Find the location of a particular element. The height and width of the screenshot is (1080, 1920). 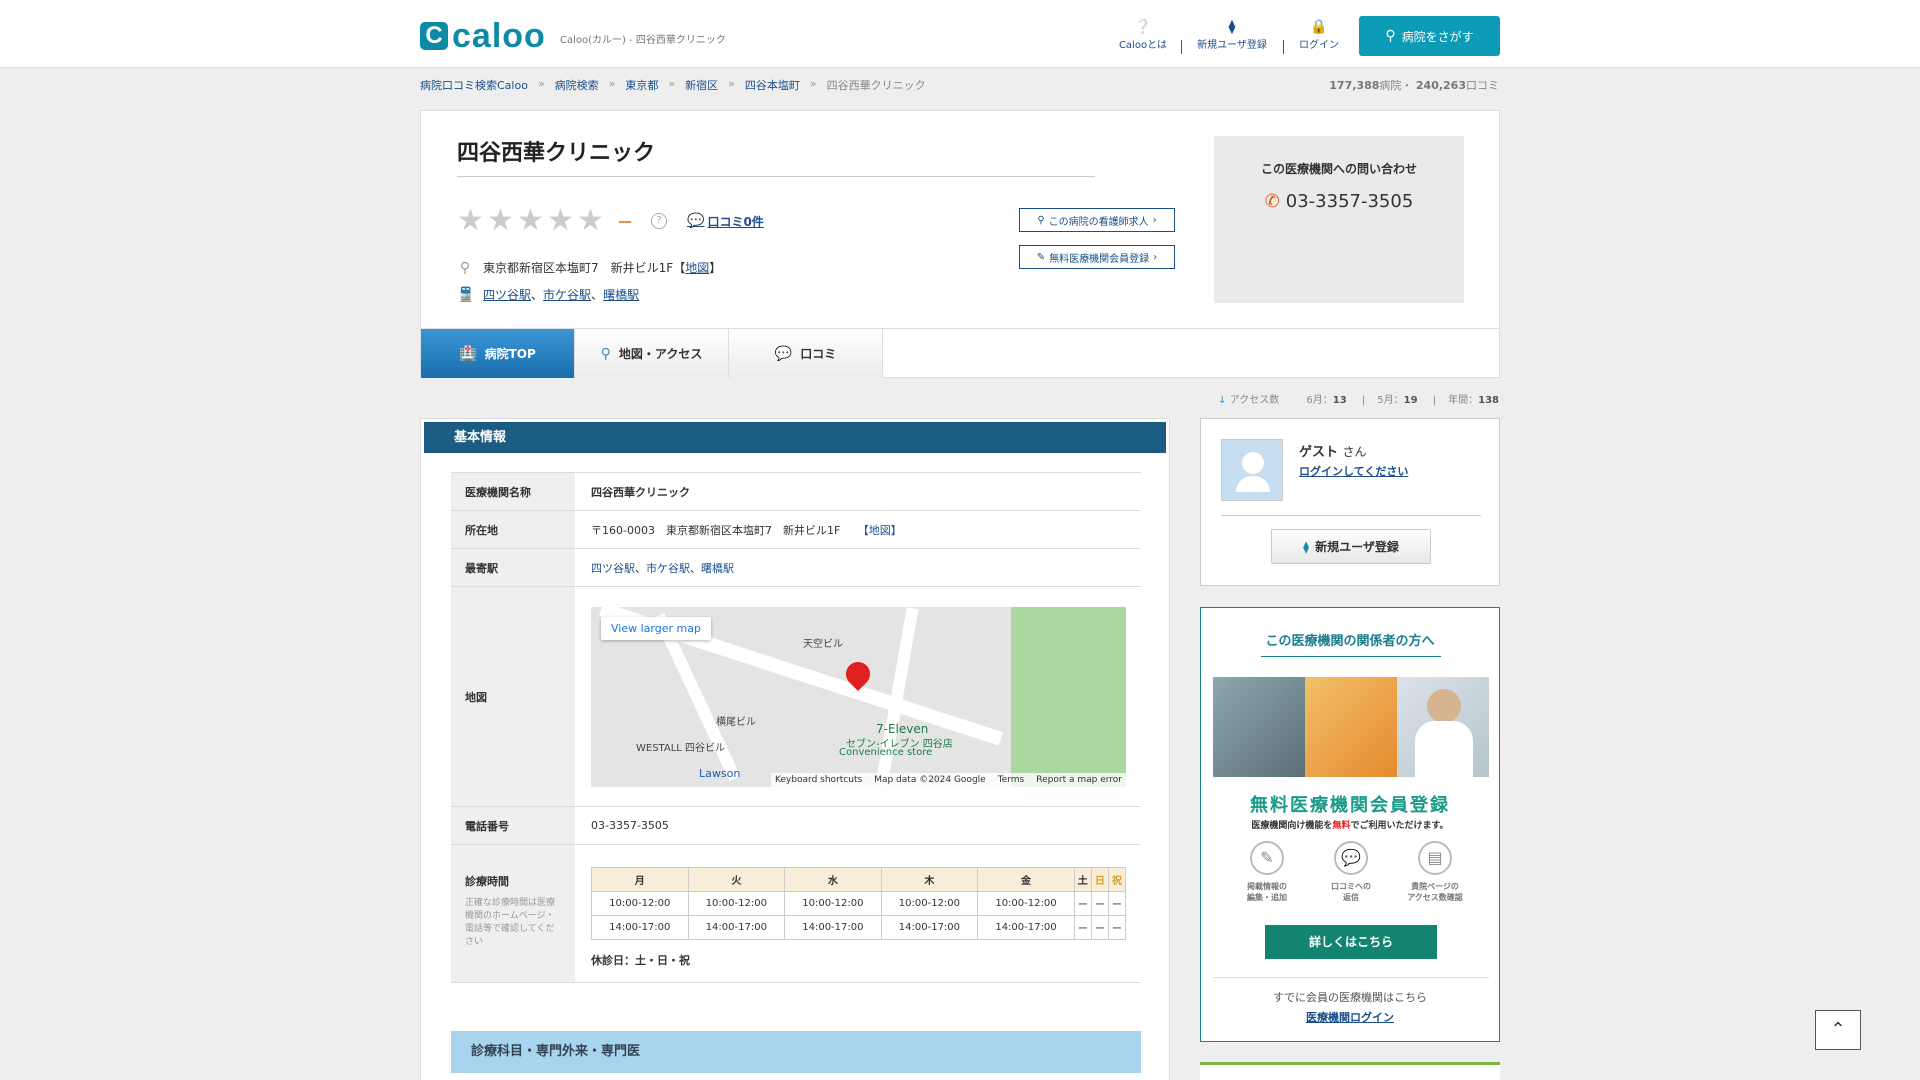

day-header: 水 is located at coordinates (833, 879).